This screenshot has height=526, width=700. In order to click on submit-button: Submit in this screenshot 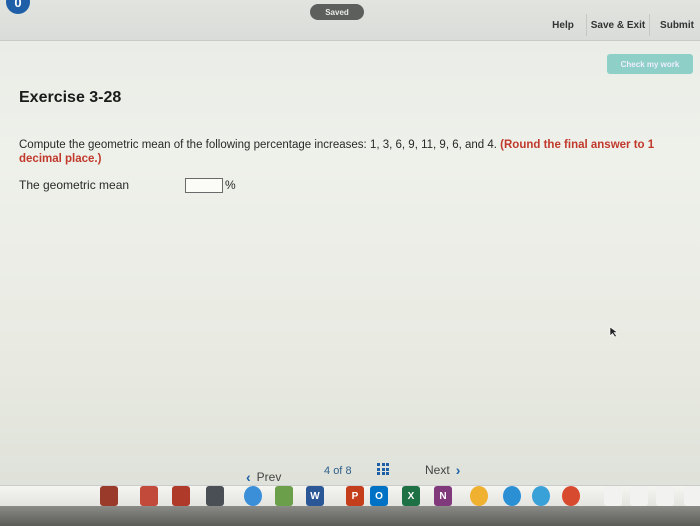, I will do `click(677, 25)`.